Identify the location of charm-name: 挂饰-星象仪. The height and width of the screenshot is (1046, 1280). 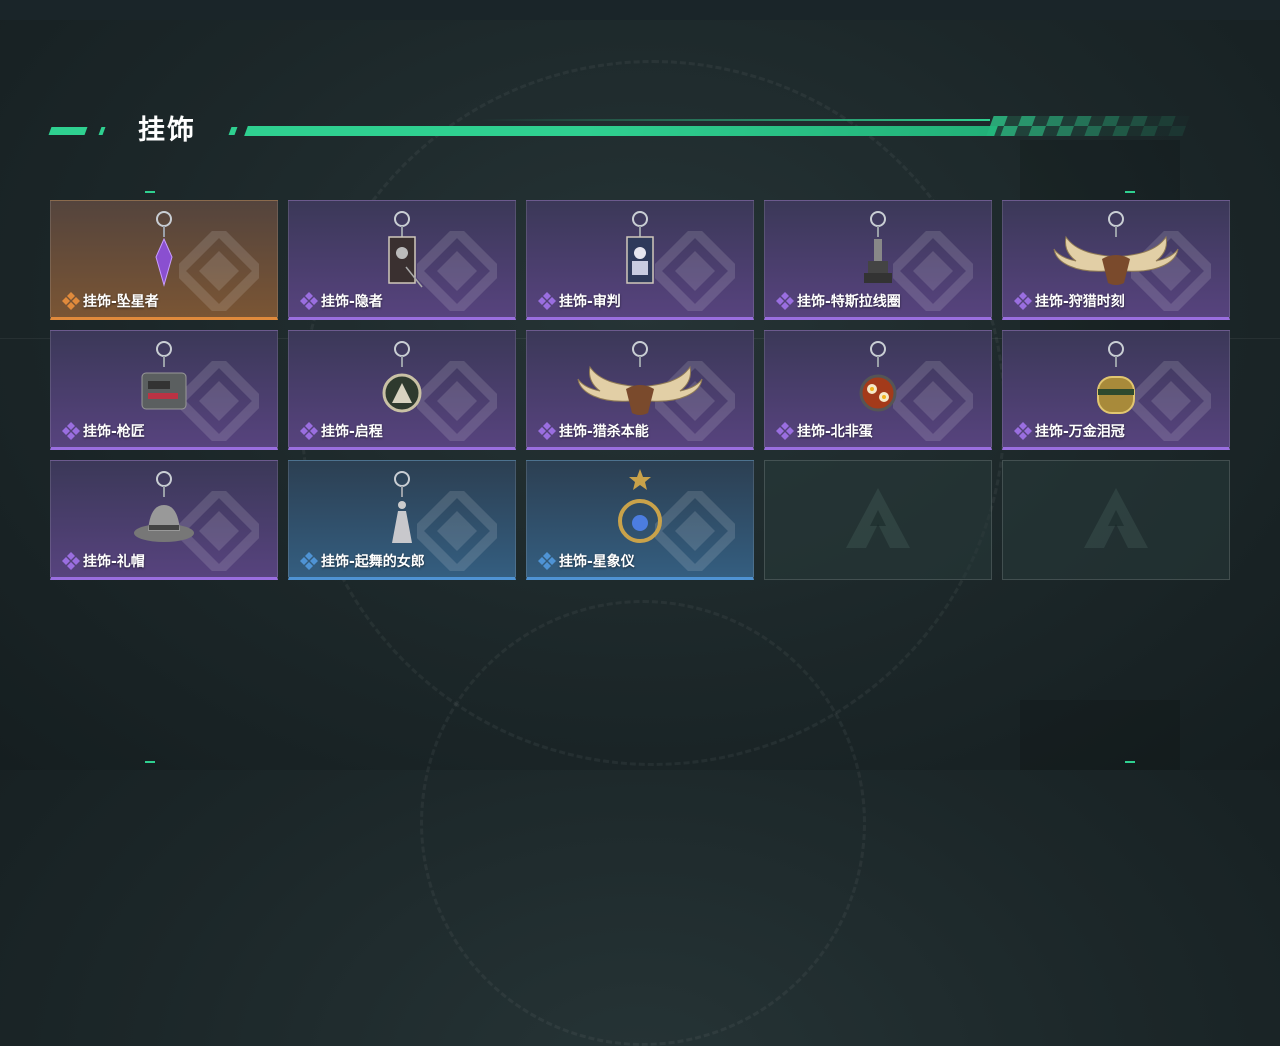
(597, 562).